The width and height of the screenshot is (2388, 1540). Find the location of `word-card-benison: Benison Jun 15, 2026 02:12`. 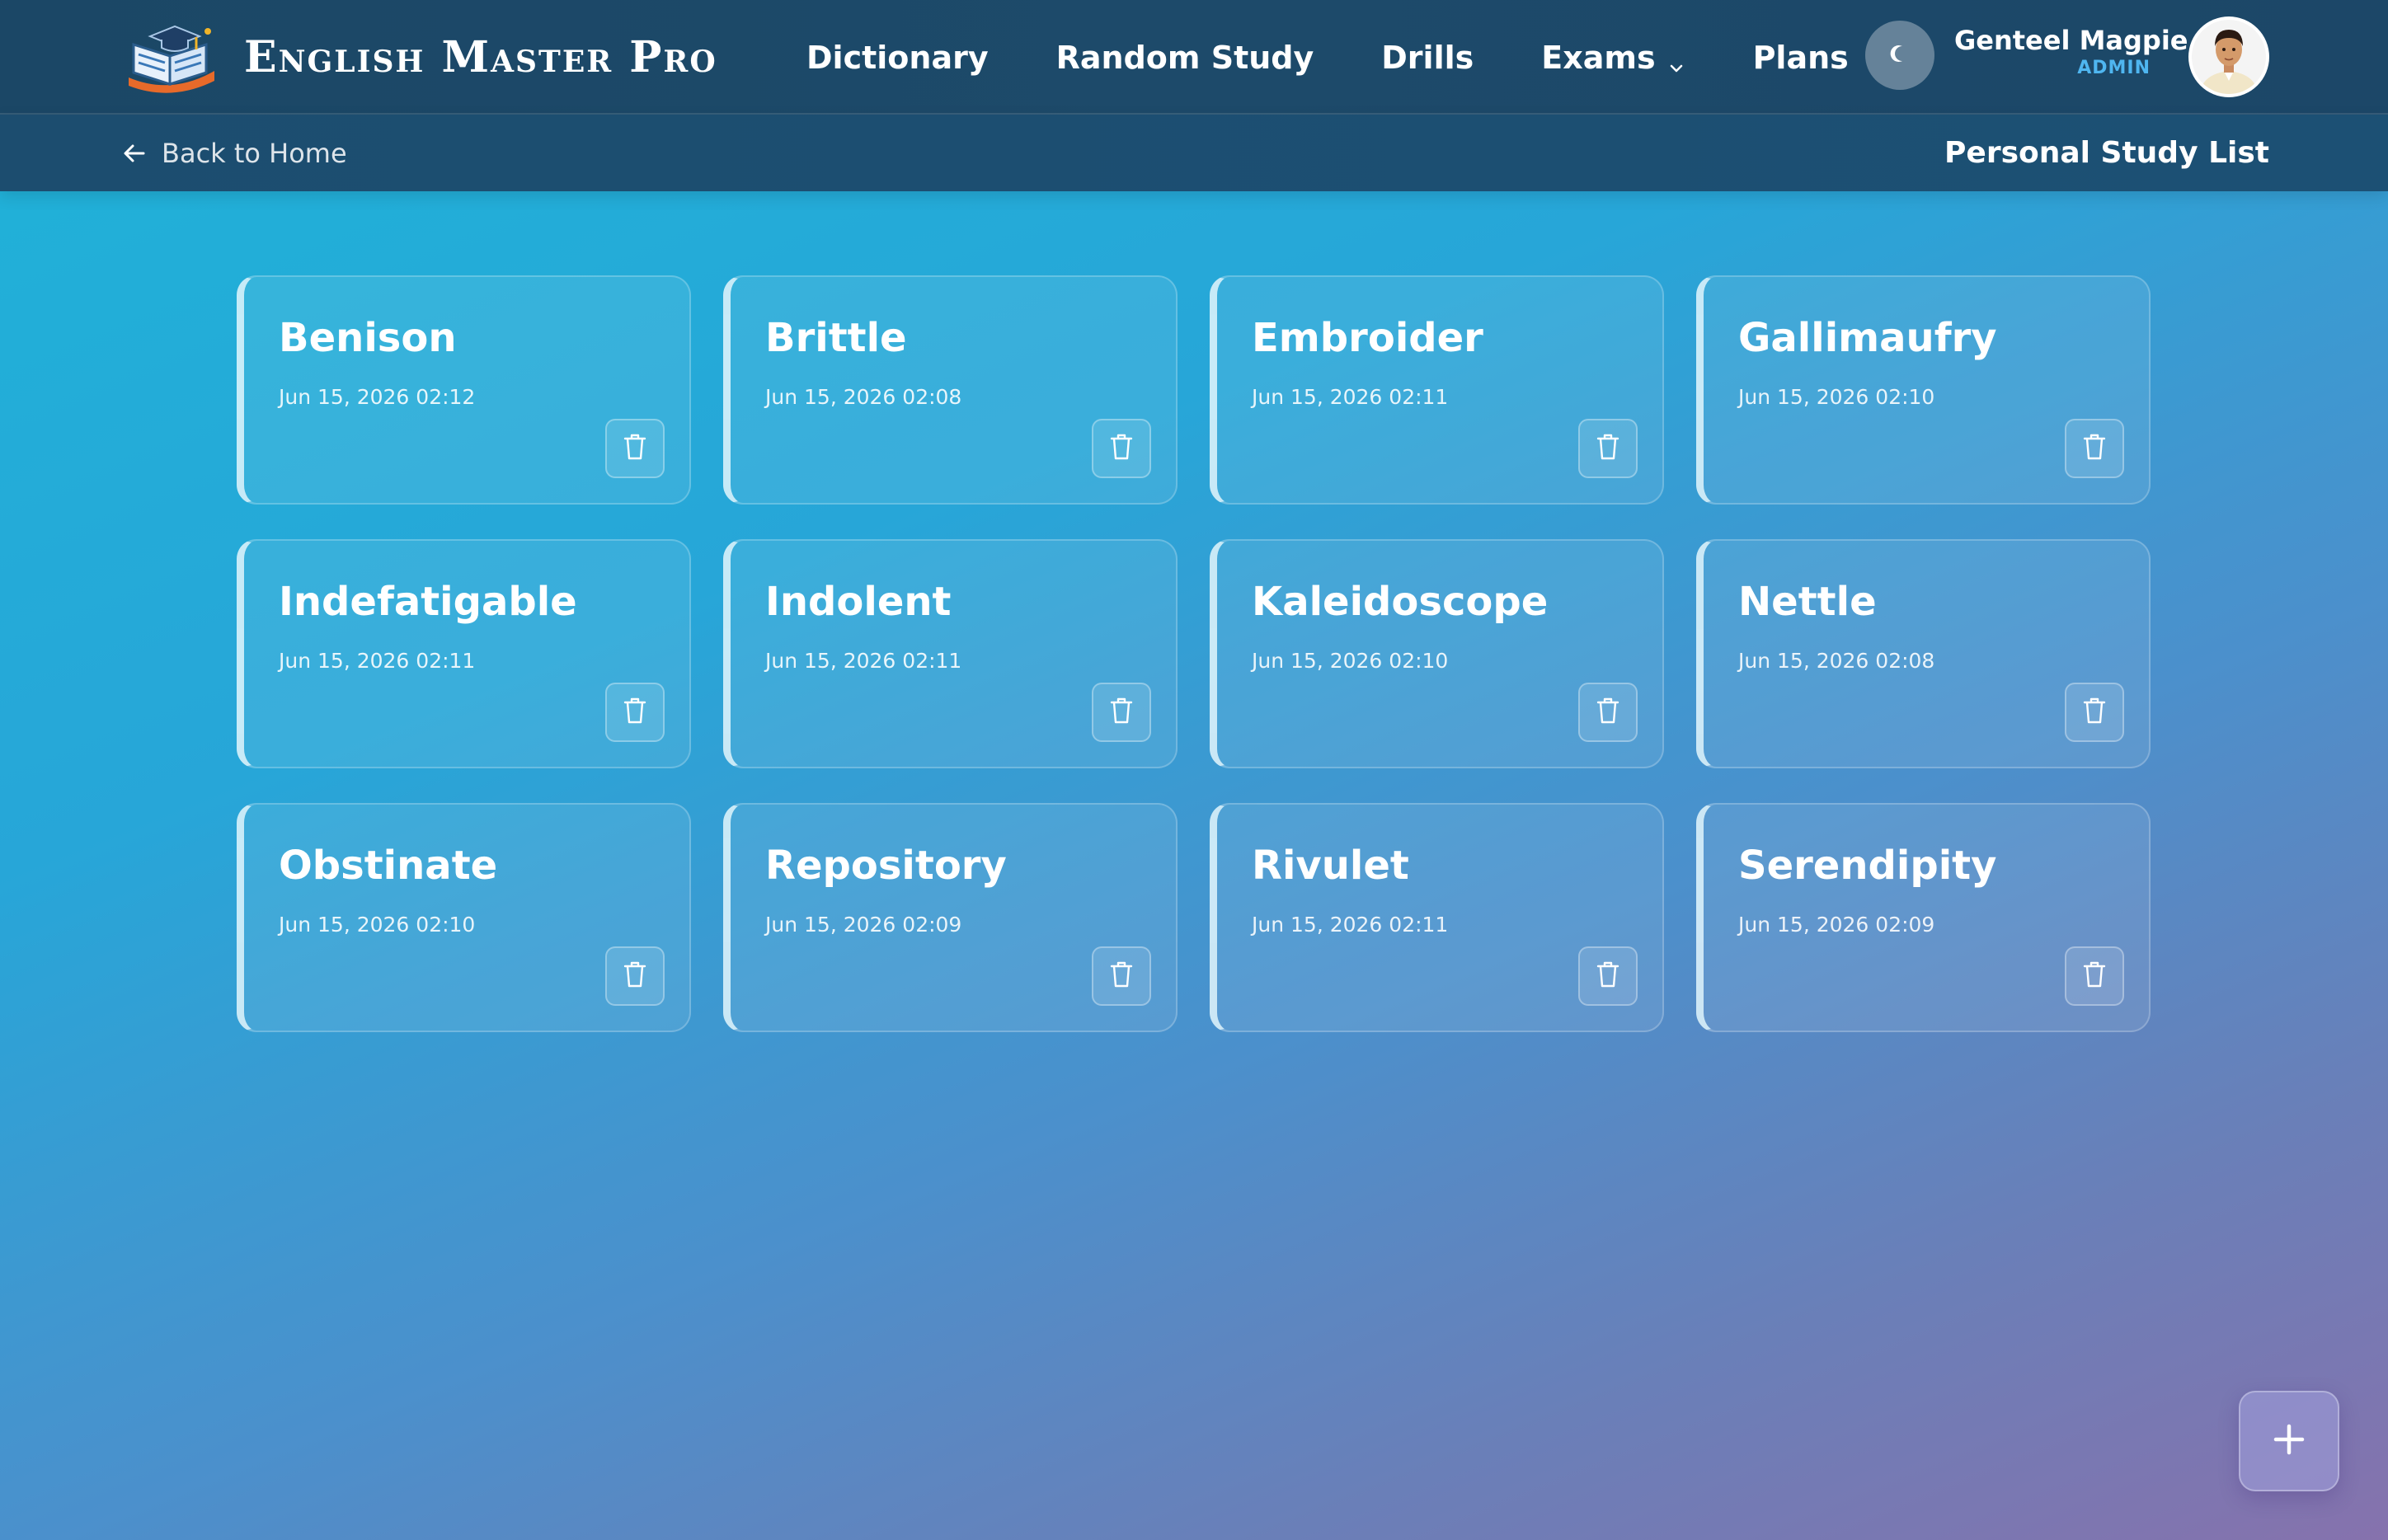

word-card-benison: Benison Jun 15, 2026 02:12 is located at coordinates (464, 390).